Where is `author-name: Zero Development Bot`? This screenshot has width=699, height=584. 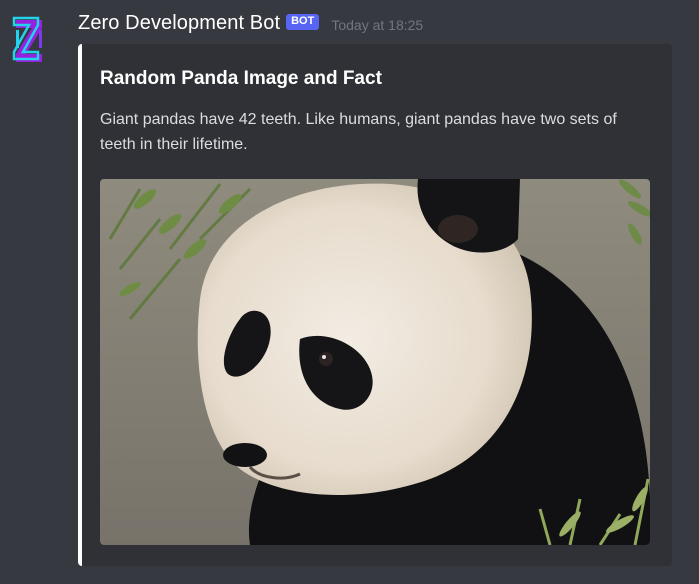 author-name: Zero Development Bot is located at coordinates (179, 23).